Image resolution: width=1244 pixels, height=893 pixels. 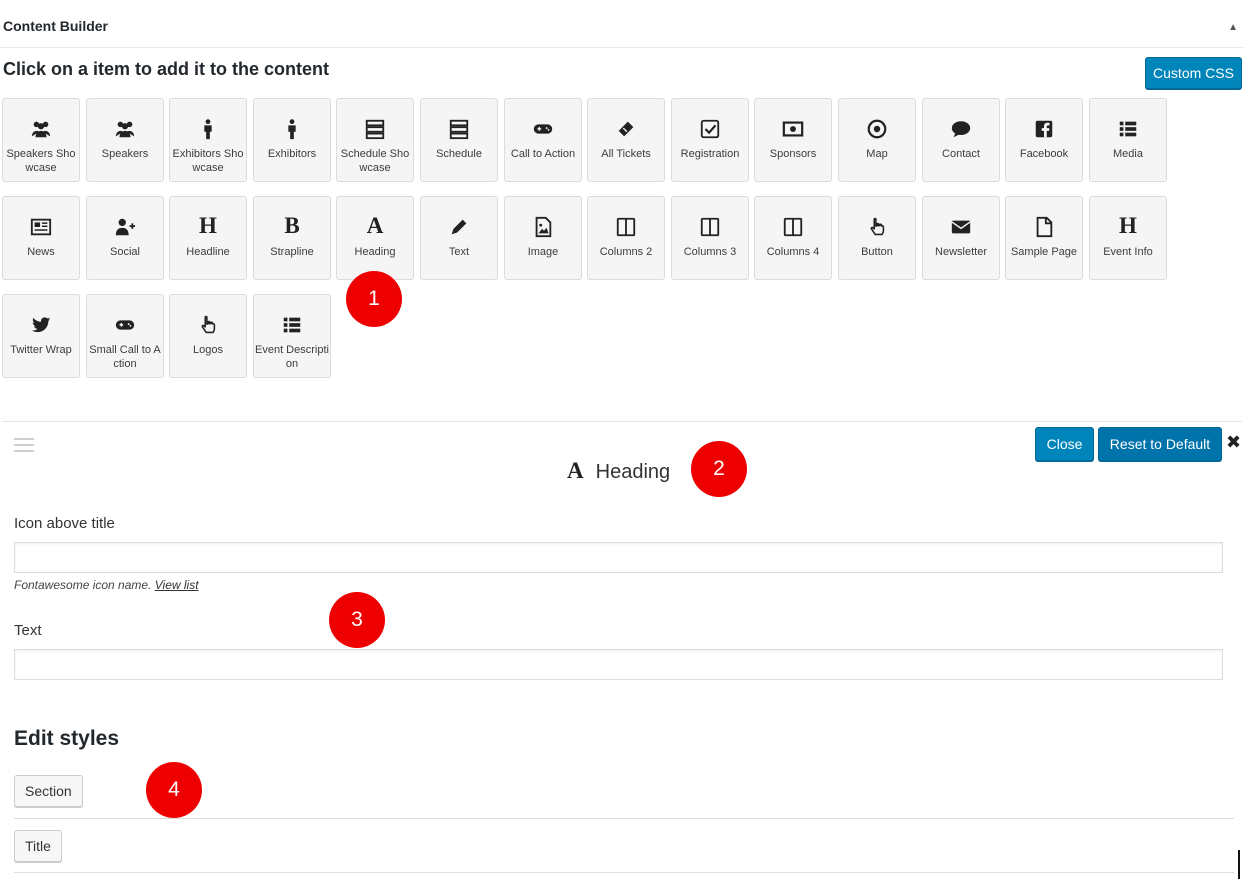 What do you see at coordinates (125, 128) in the screenshot?
I see `users-icon` at bounding box center [125, 128].